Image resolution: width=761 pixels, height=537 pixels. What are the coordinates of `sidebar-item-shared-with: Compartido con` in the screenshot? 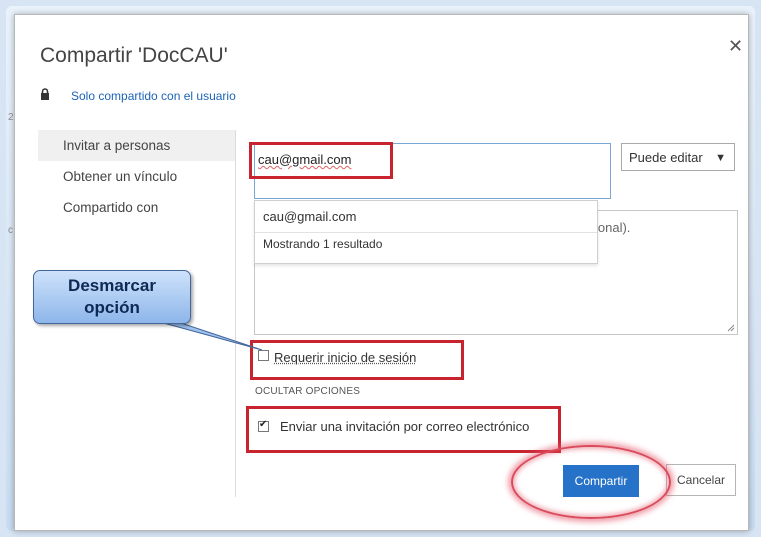 It's located at (136, 207).